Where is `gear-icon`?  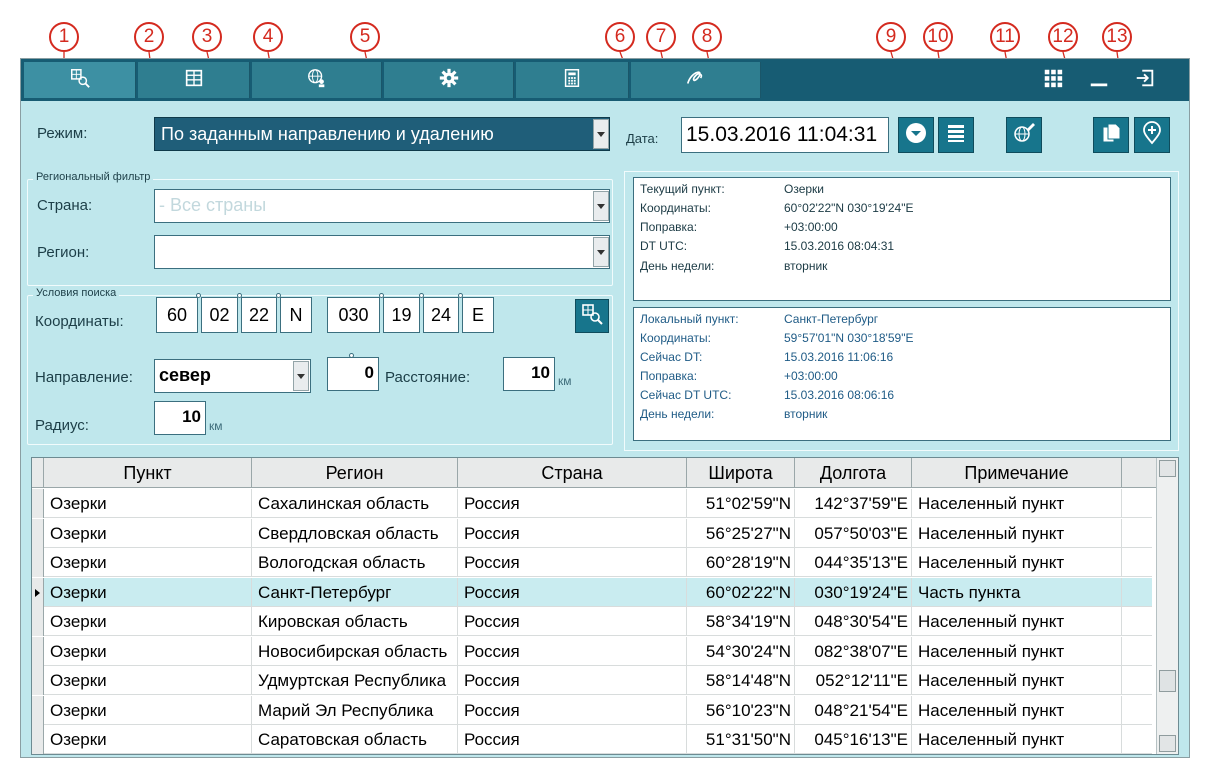 gear-icon is located at coordinates (449, 80).